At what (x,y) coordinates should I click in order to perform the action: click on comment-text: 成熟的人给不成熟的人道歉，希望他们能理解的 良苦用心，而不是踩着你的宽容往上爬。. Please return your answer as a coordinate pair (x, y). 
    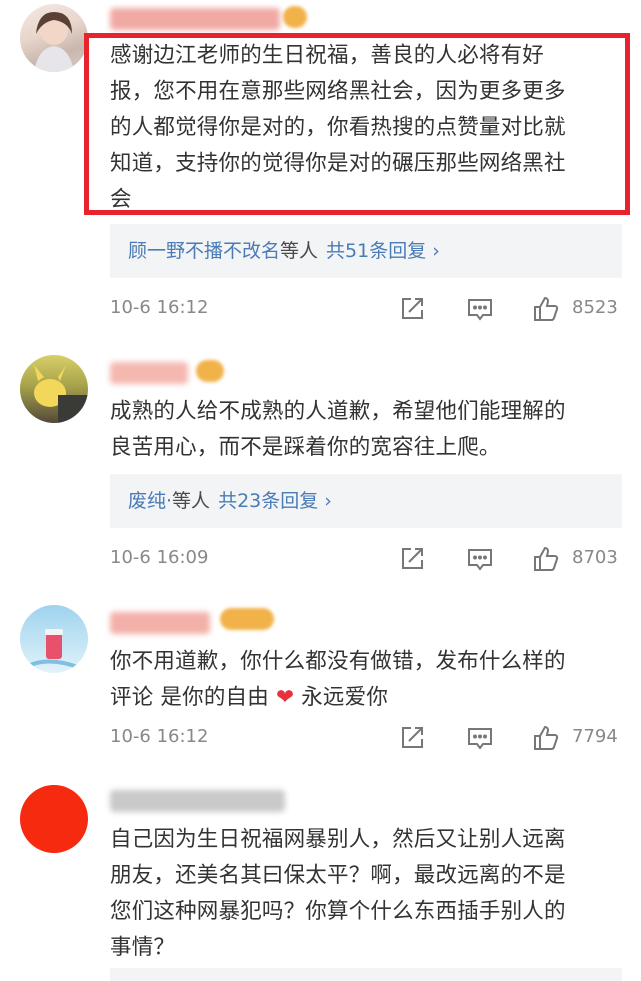
    Looking at the image, I should click on (338, 429).